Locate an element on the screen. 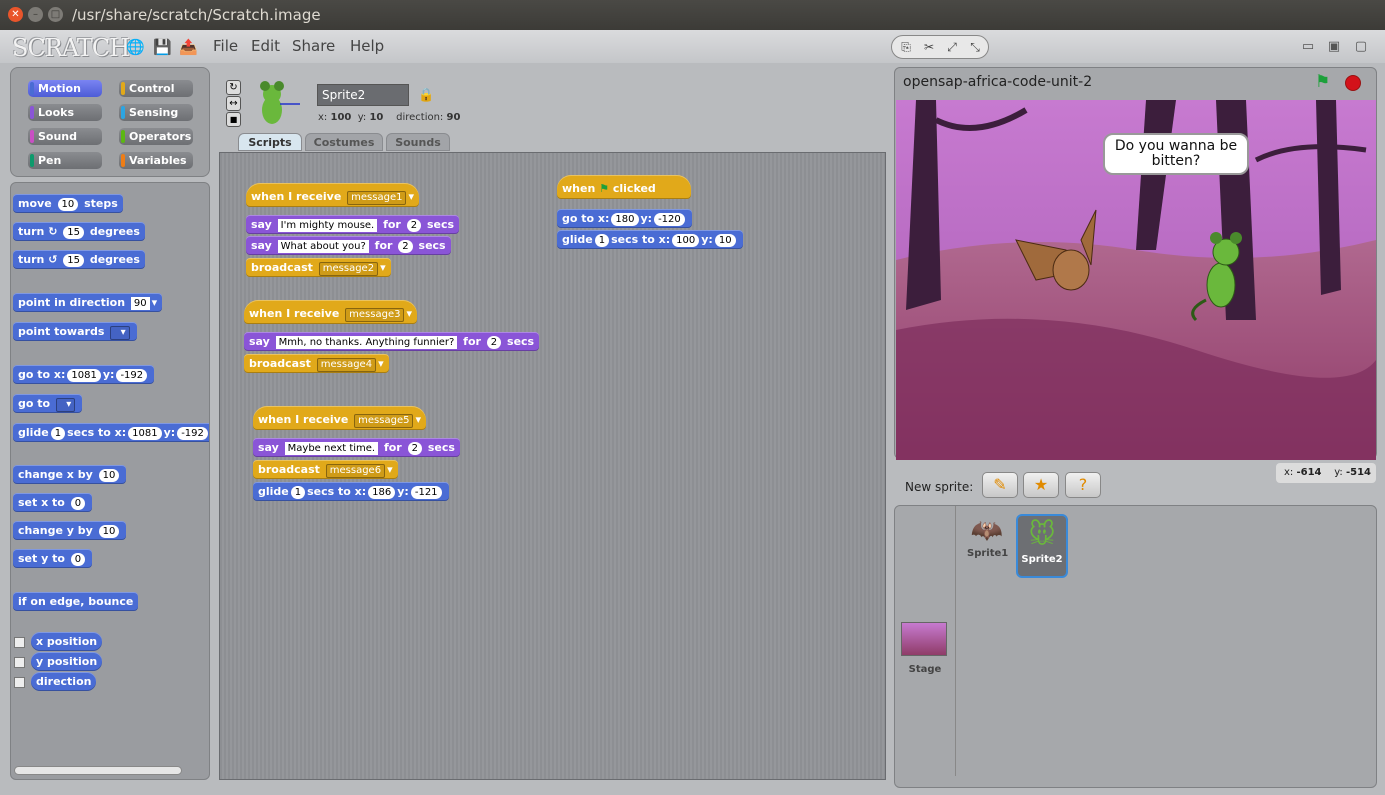  block-goto-xy-4: go to x: 180 y: -120 is located at coordinates (624, 218).